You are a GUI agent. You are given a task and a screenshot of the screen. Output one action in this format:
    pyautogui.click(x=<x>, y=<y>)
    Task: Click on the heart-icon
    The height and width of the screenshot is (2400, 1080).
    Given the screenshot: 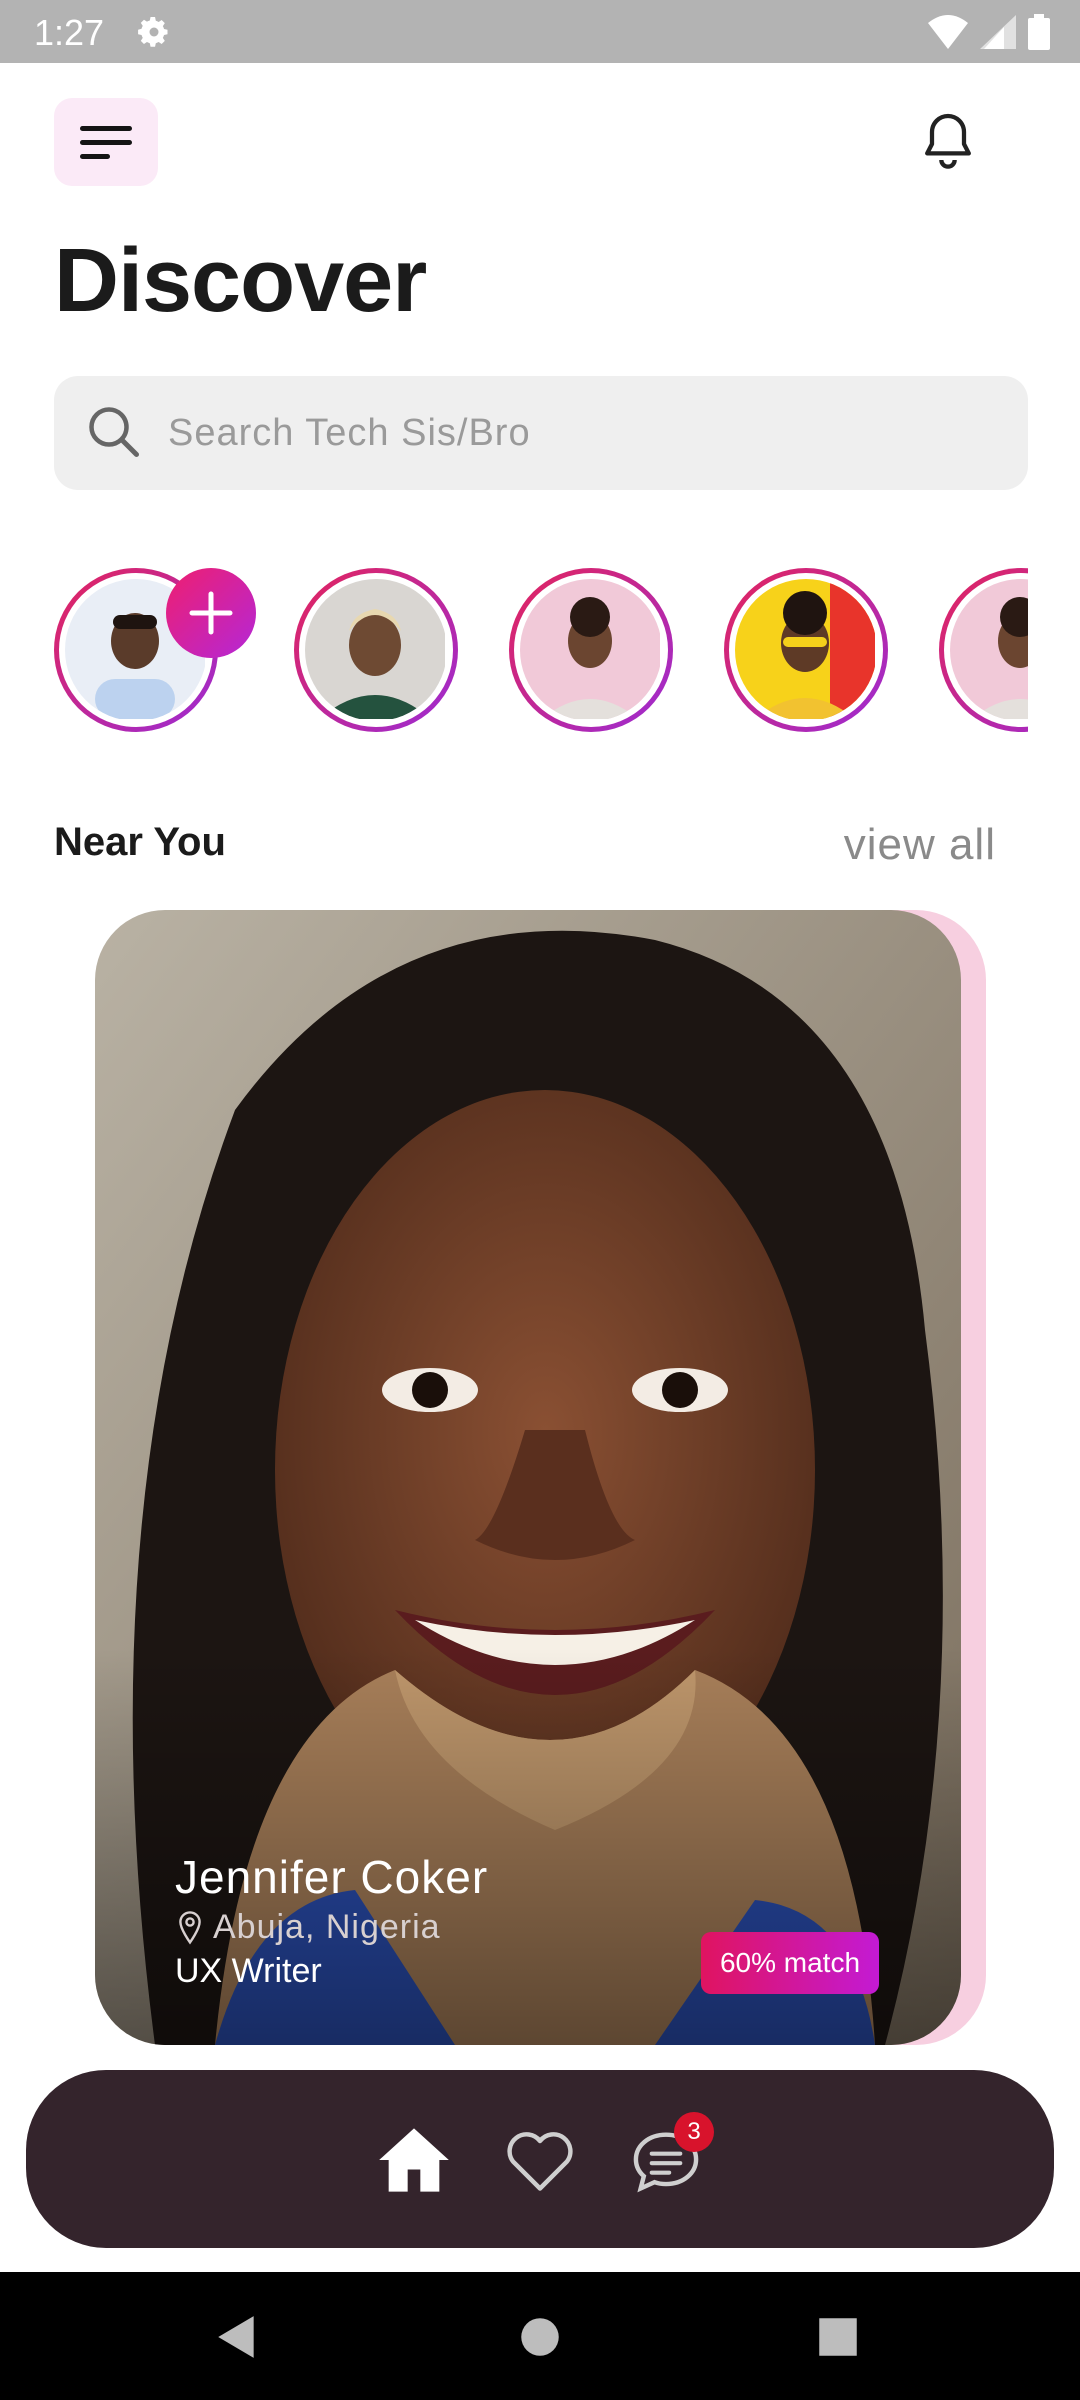 What is the action you would take?
    pyautogui.click(x=540, y=2160)
    